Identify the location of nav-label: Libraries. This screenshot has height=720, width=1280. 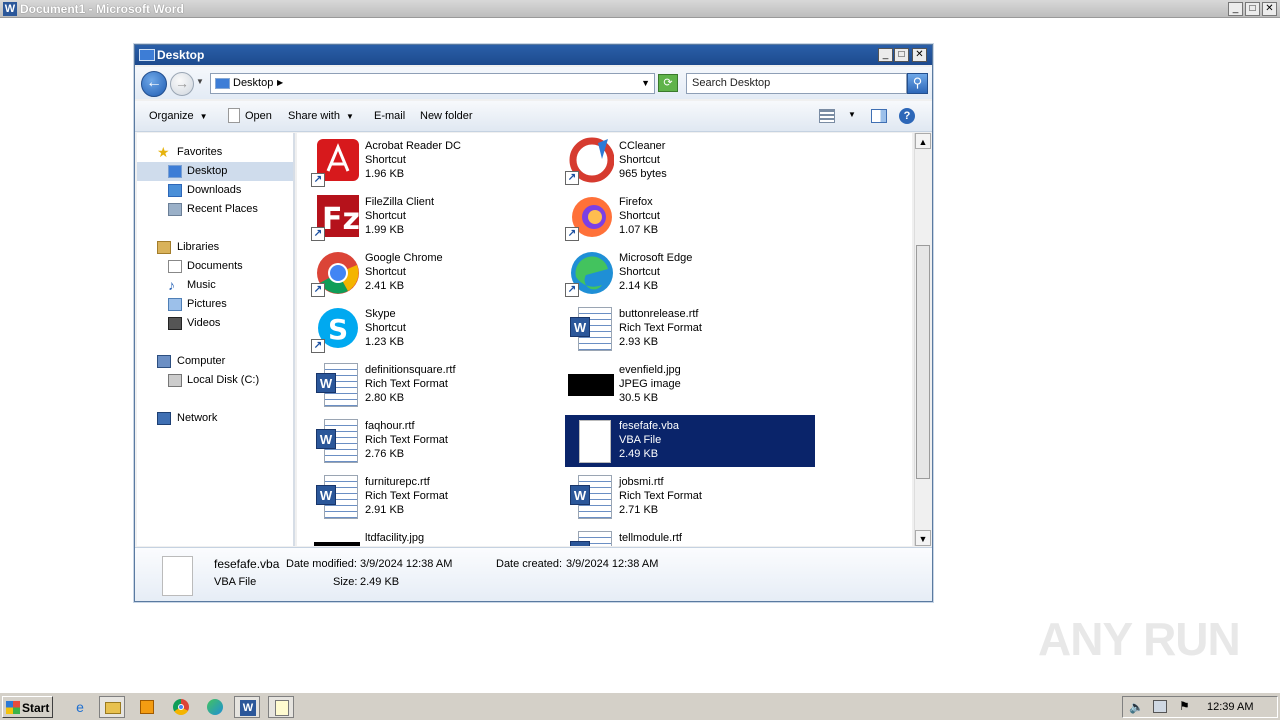
(198, 247).